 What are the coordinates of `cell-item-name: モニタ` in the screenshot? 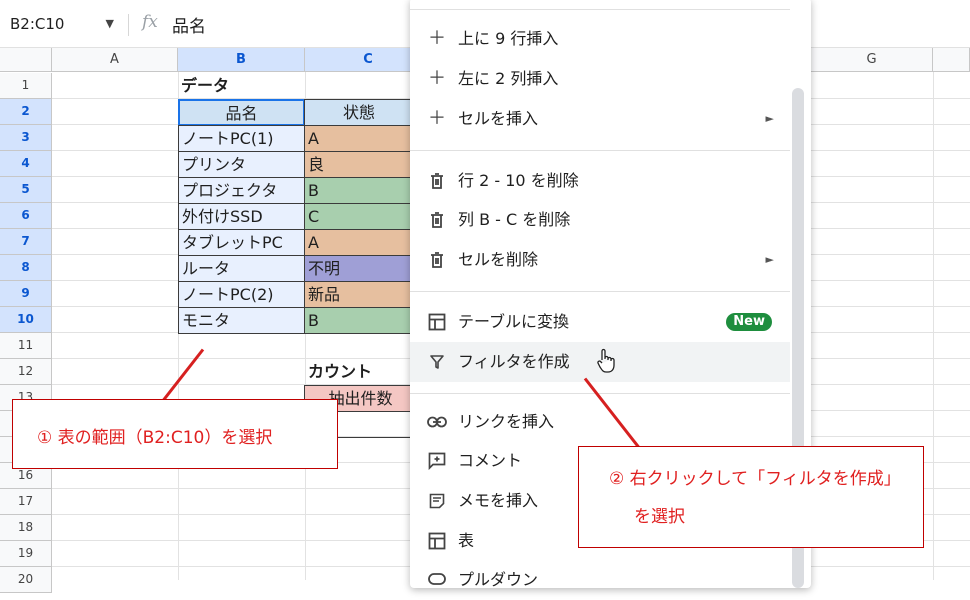 It's located at (241, 320).